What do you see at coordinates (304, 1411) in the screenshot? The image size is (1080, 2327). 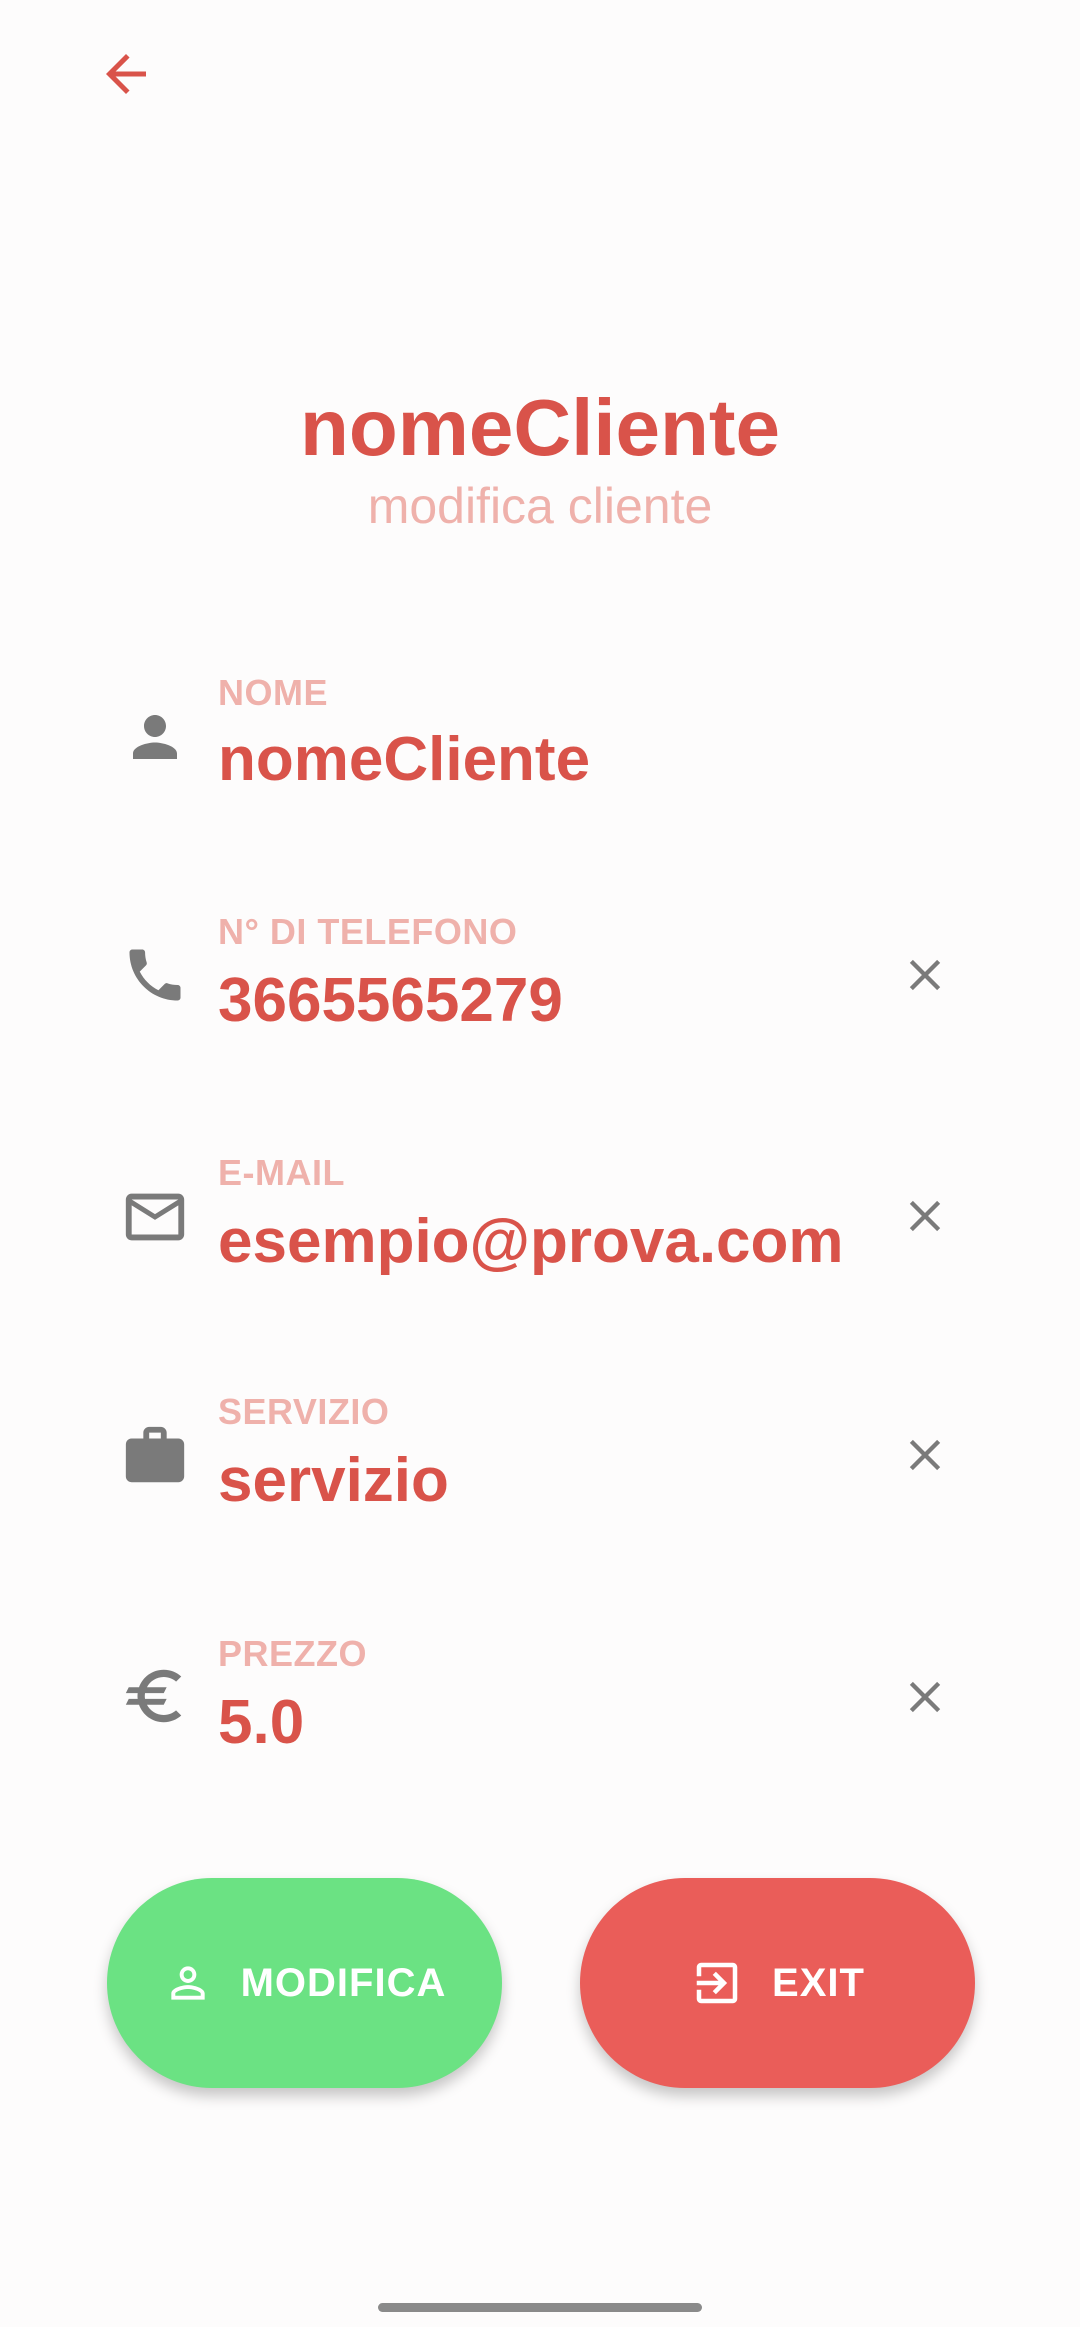 I see `field-label: SERVIZIO` at bounding box center [304, 1411].